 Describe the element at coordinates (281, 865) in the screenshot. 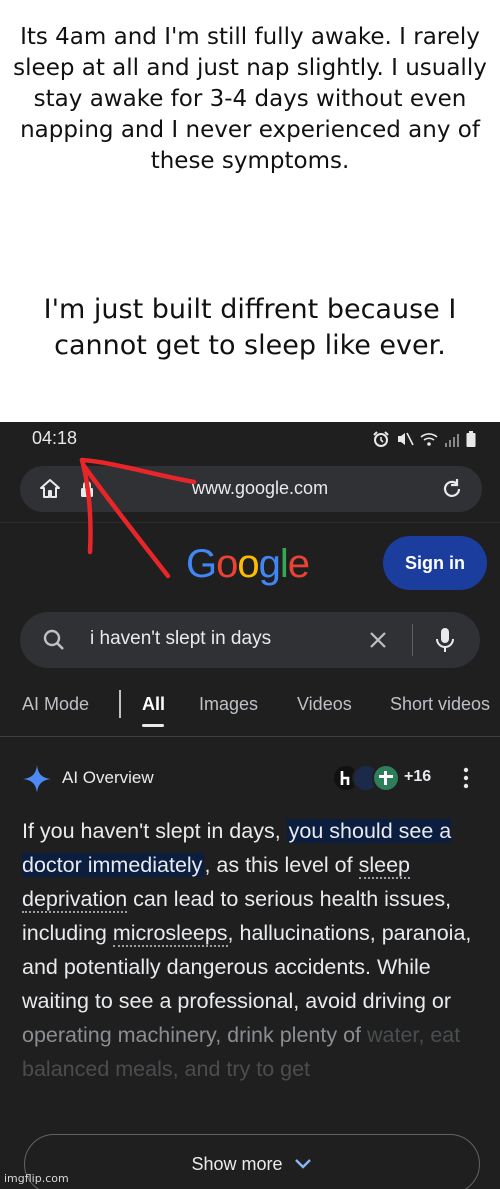

I see `ai-text-part: , as this level of` at that location.